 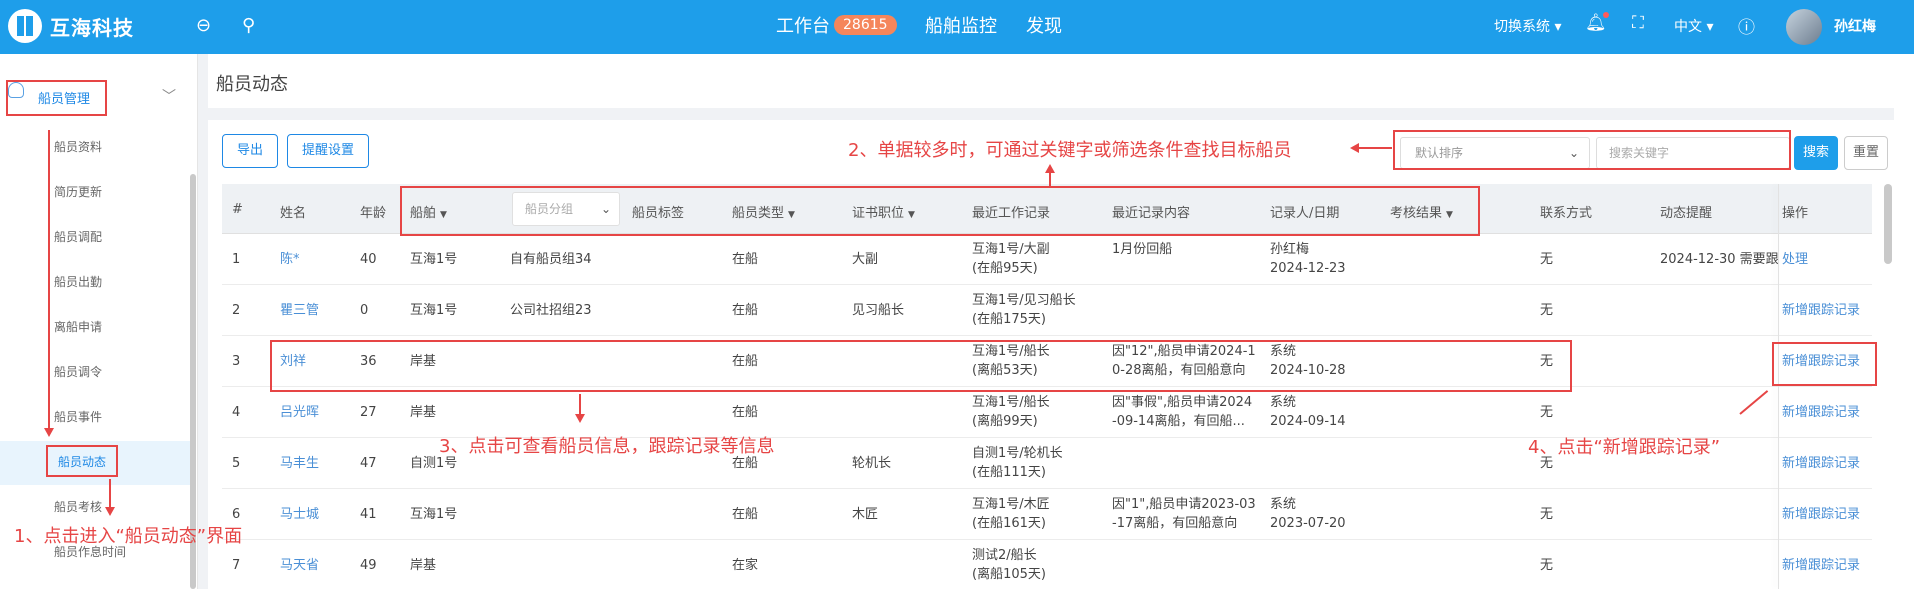 What do you see at coordinates (1308, 514) in the screenshot?
I see `recorder-date: 系统 2023-07-20` at bounding box center [1308, 514].